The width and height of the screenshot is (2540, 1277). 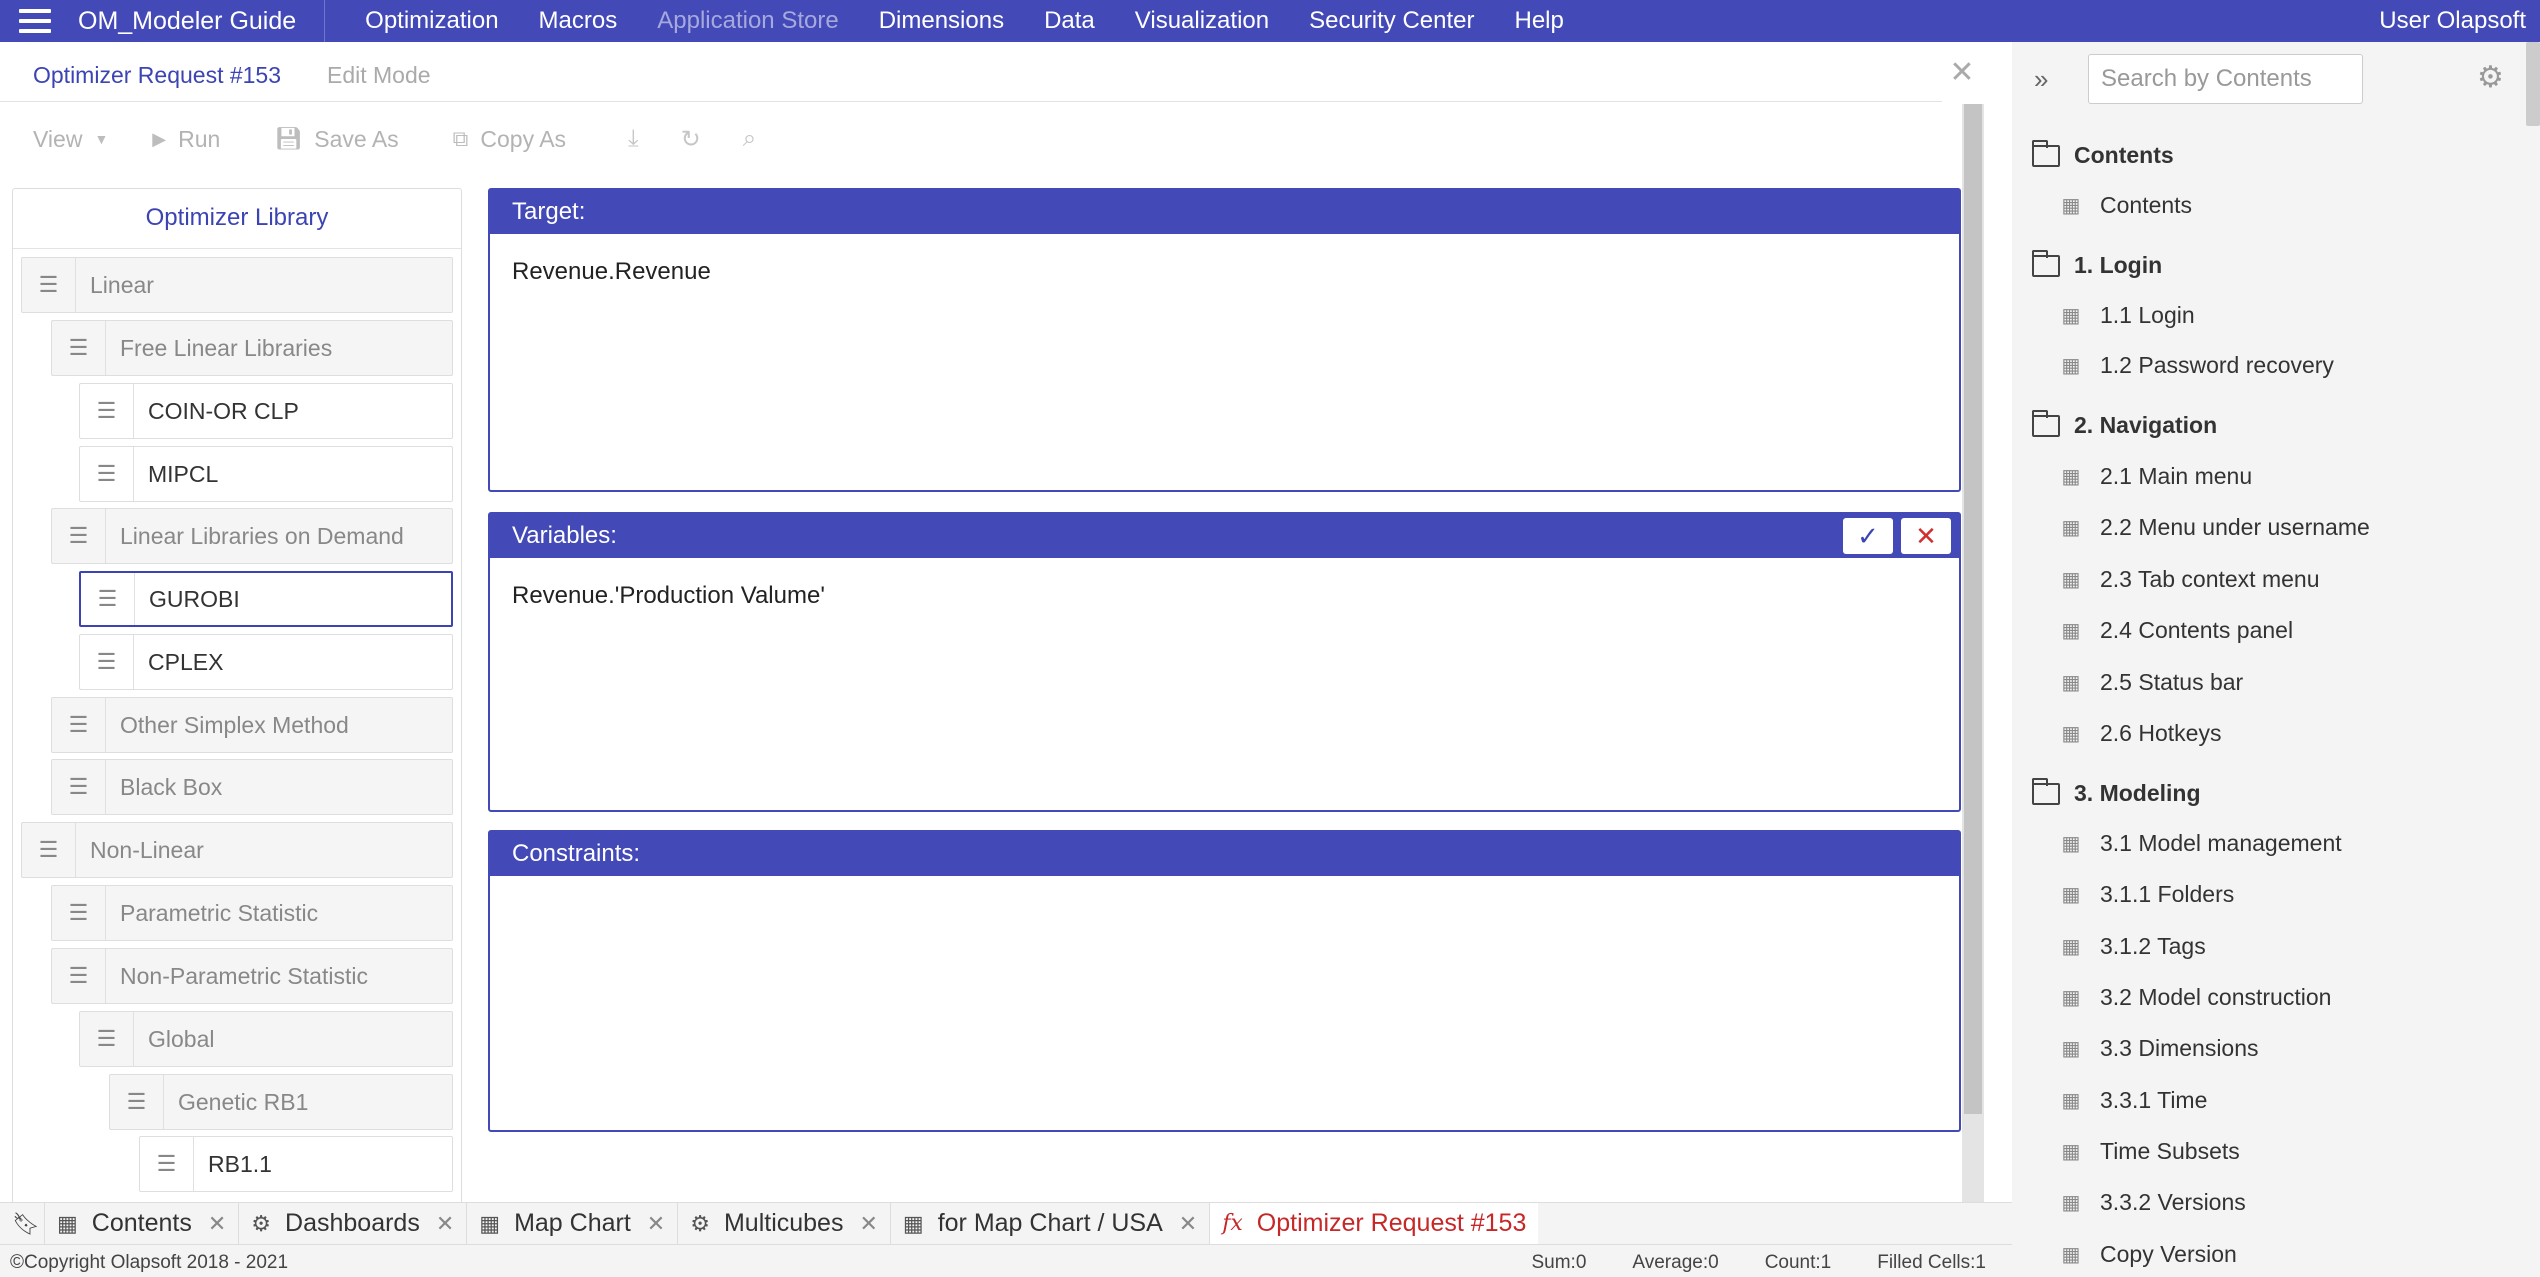 I want to click on contents-item: ▦ 3.3 Dimensions, so click(x=2159, y=1048).